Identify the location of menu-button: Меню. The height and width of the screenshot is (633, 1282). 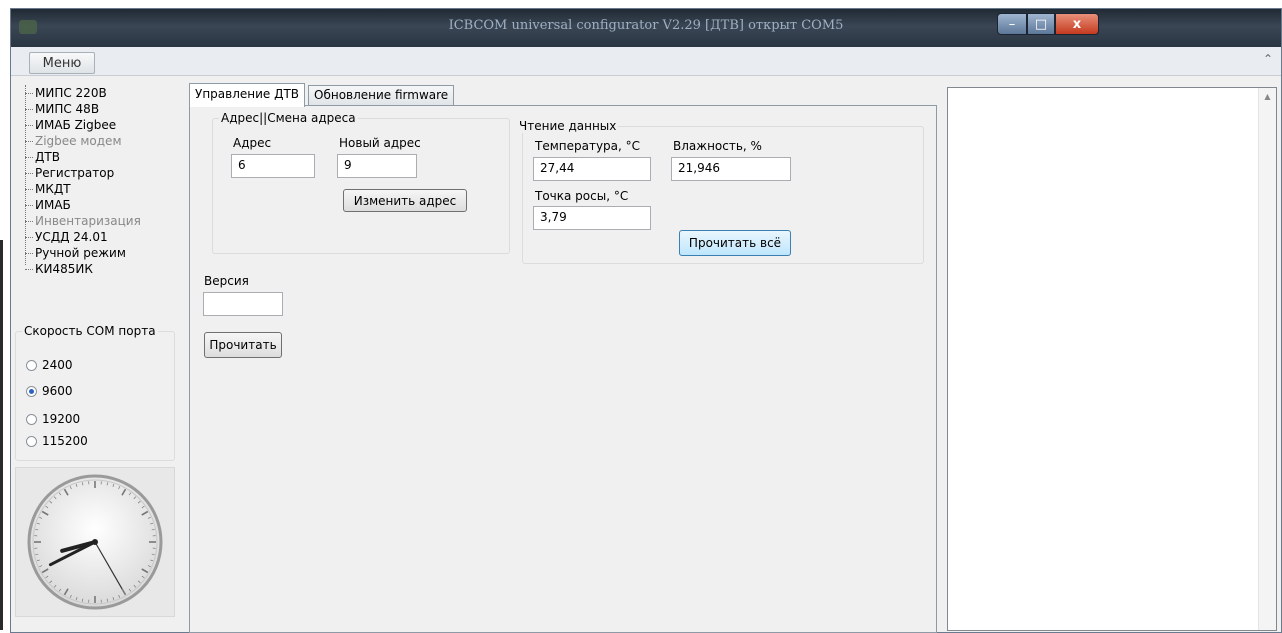
(62, 63).